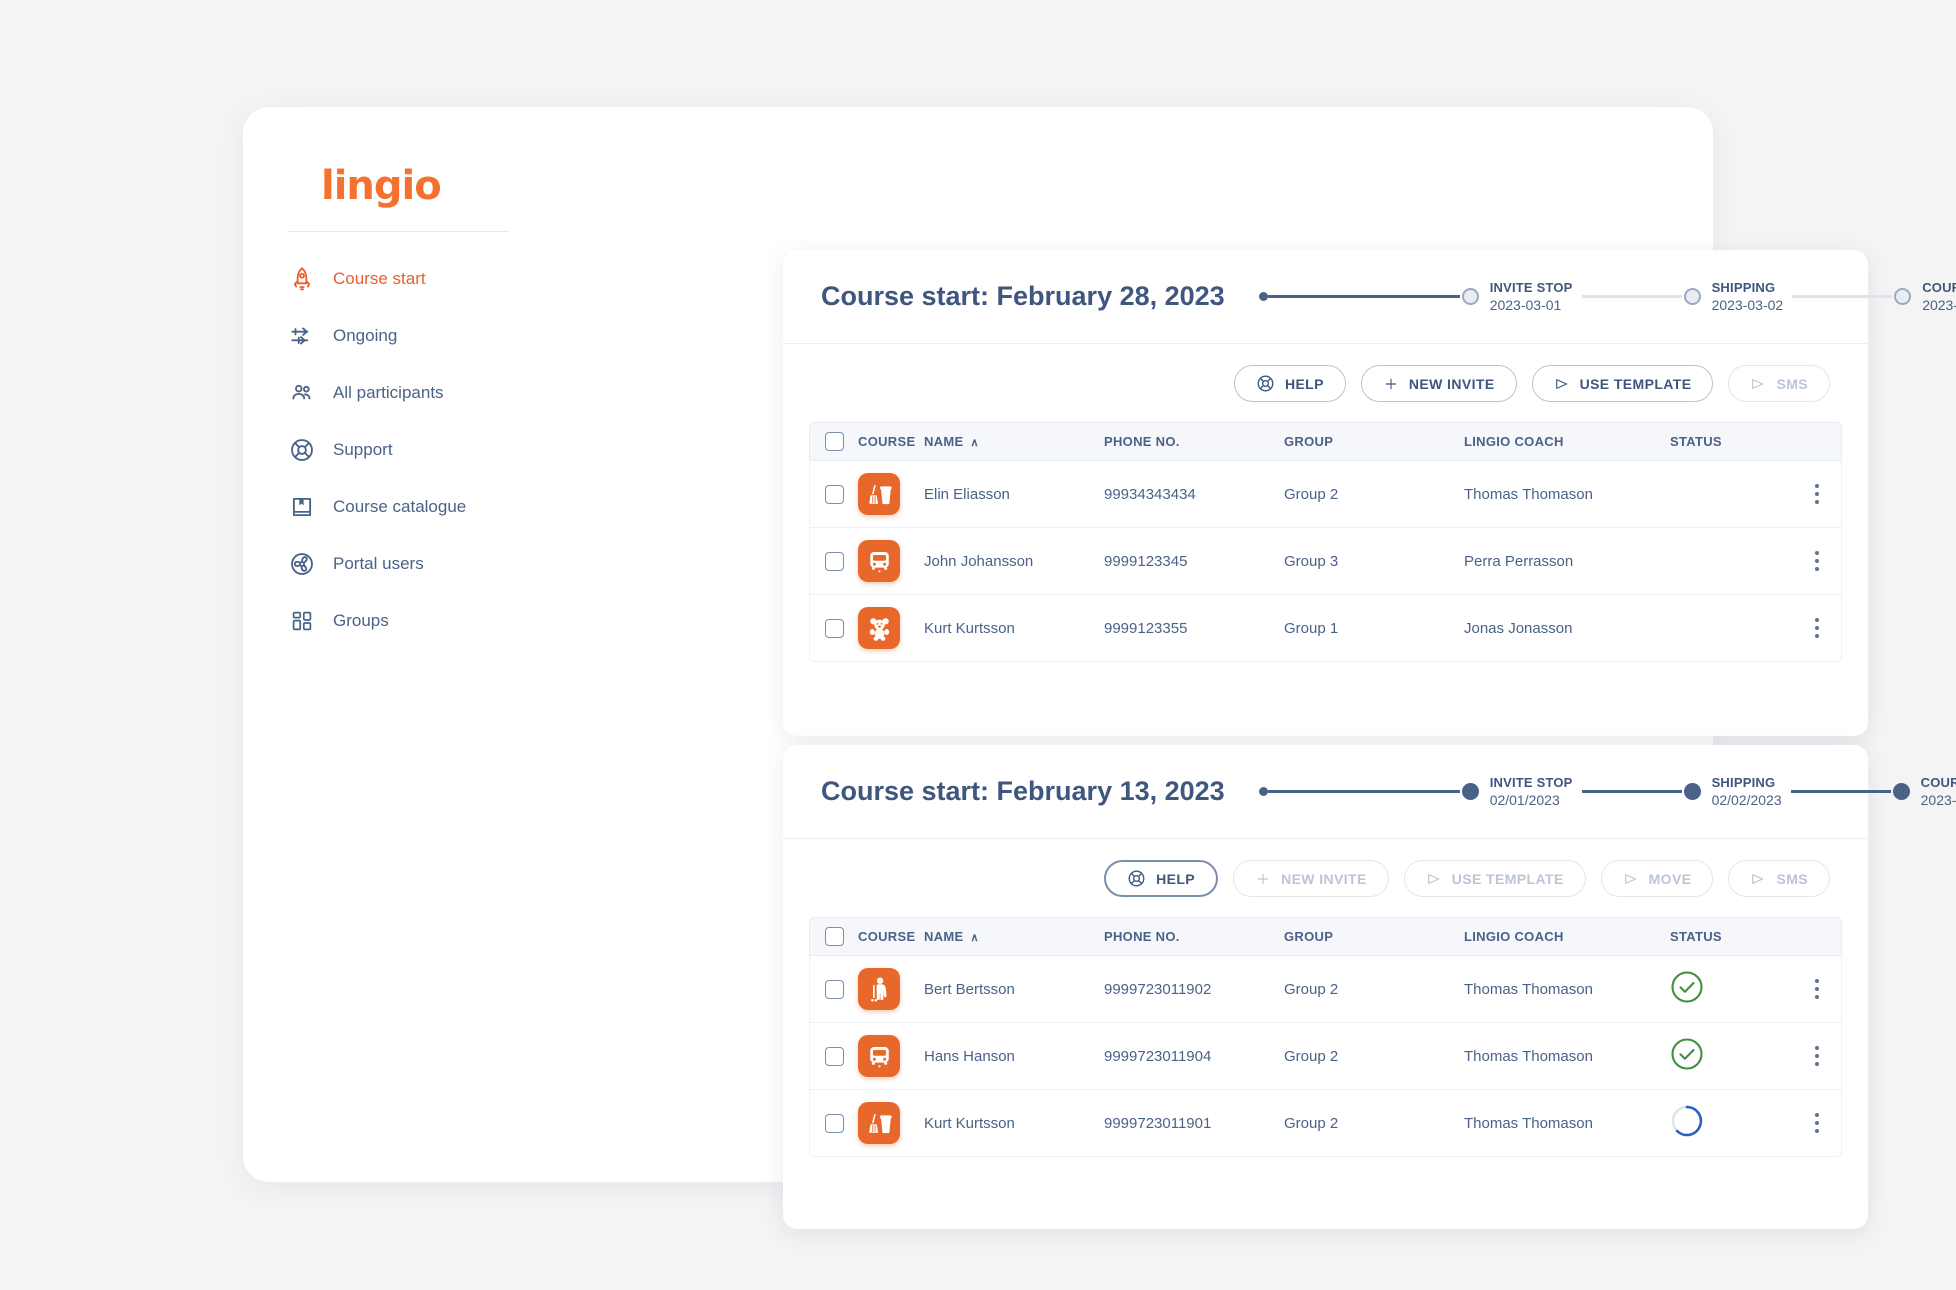 Image resolution: width=1956 pixels, height=1290 pixels. Describe the element at coordinates (879, 561) in the screenshot. I see `bus-icon` at that location.